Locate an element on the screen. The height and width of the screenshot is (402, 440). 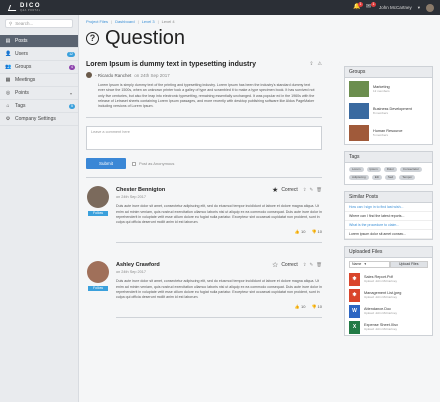
anonymous-checkbox: Post as Anonymous is located at coordinates (153, 163).